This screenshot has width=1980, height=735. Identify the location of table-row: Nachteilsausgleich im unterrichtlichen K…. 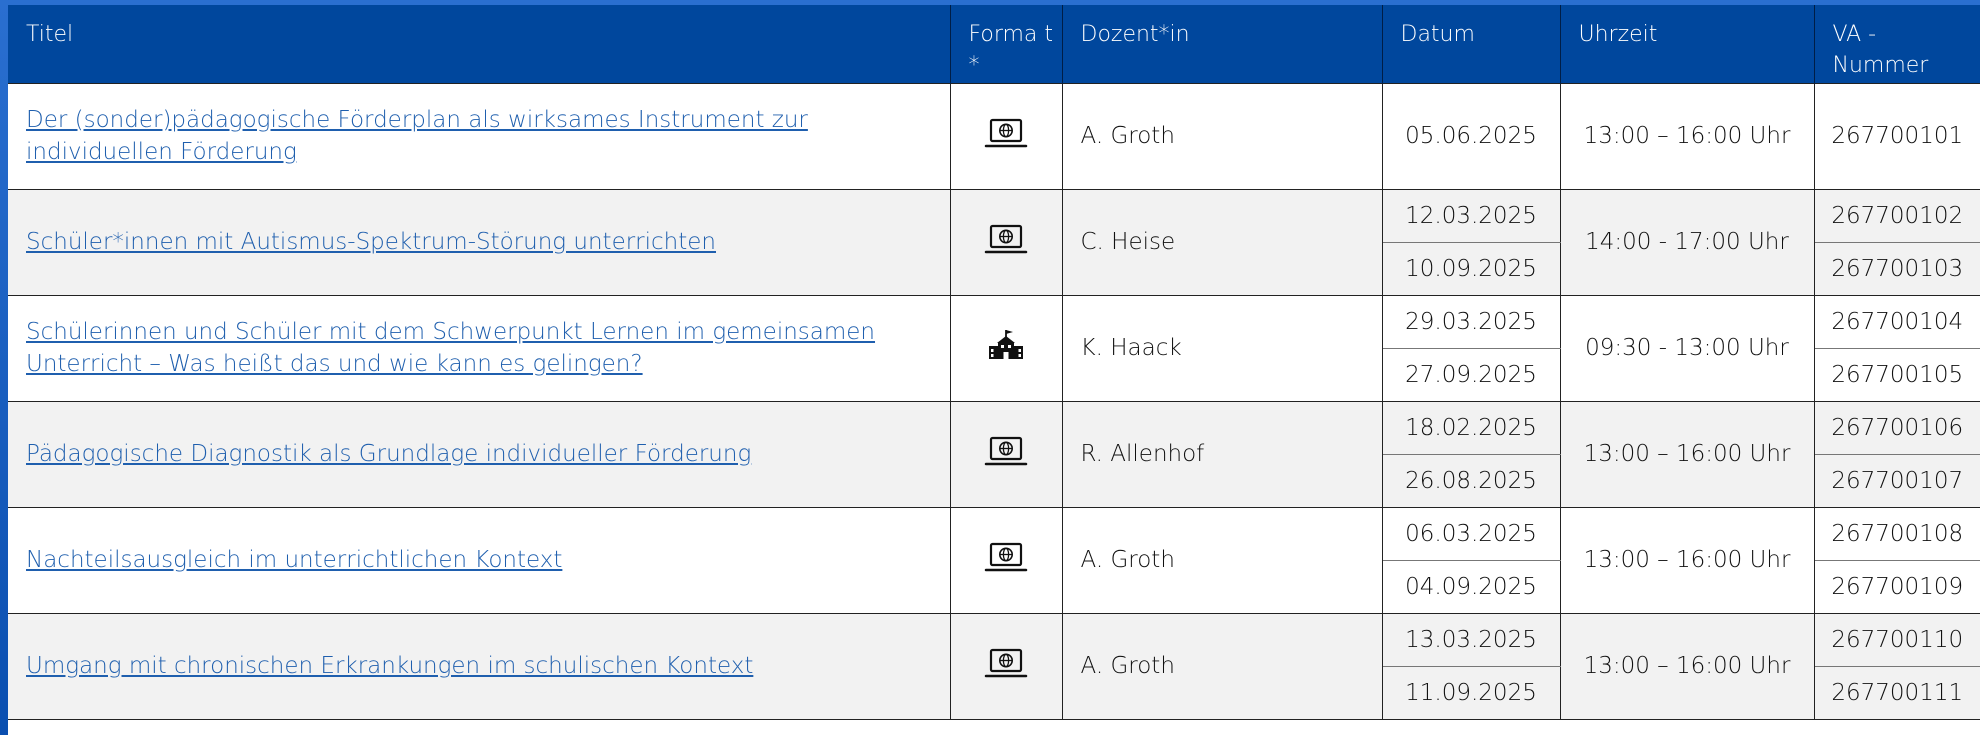
(994, 560).